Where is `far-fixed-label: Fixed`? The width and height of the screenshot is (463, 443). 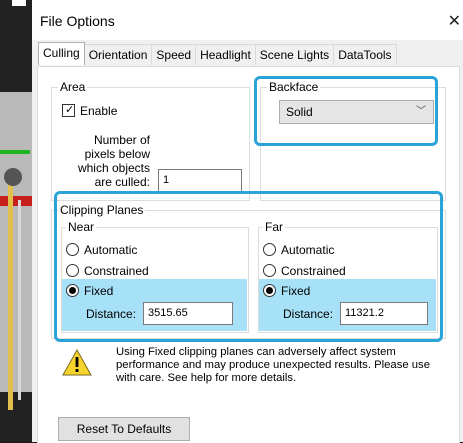 far-fixed-label: Fixed is located at coordinates (296, 291).